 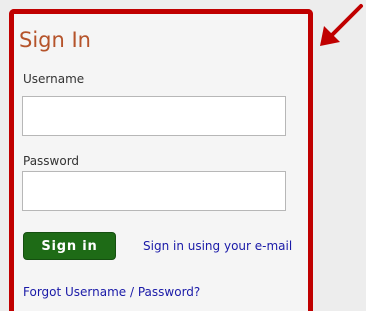 I want to click on signin-email-link: Sign in using your e-mail, so click(x=217, y=246).